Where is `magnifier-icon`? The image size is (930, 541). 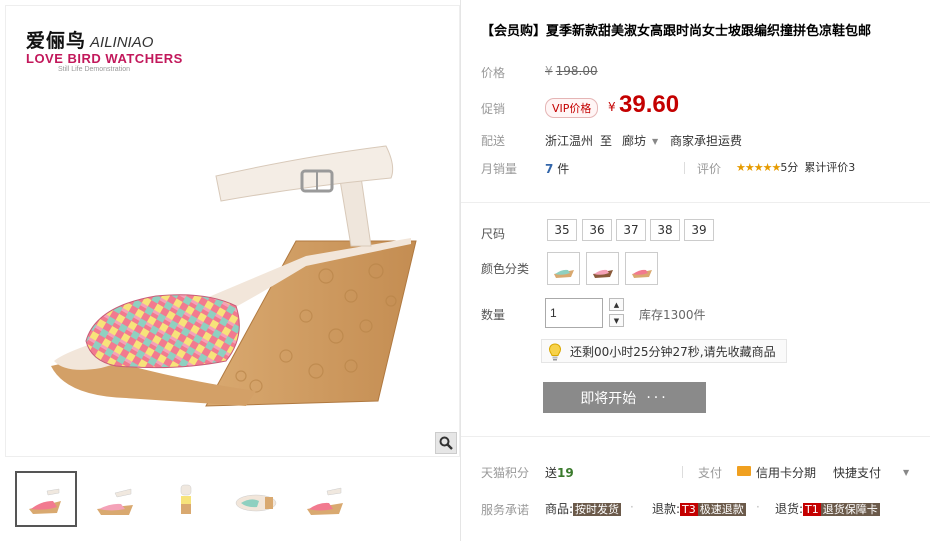
magnifier-icon is located at coordinates (446, 443).